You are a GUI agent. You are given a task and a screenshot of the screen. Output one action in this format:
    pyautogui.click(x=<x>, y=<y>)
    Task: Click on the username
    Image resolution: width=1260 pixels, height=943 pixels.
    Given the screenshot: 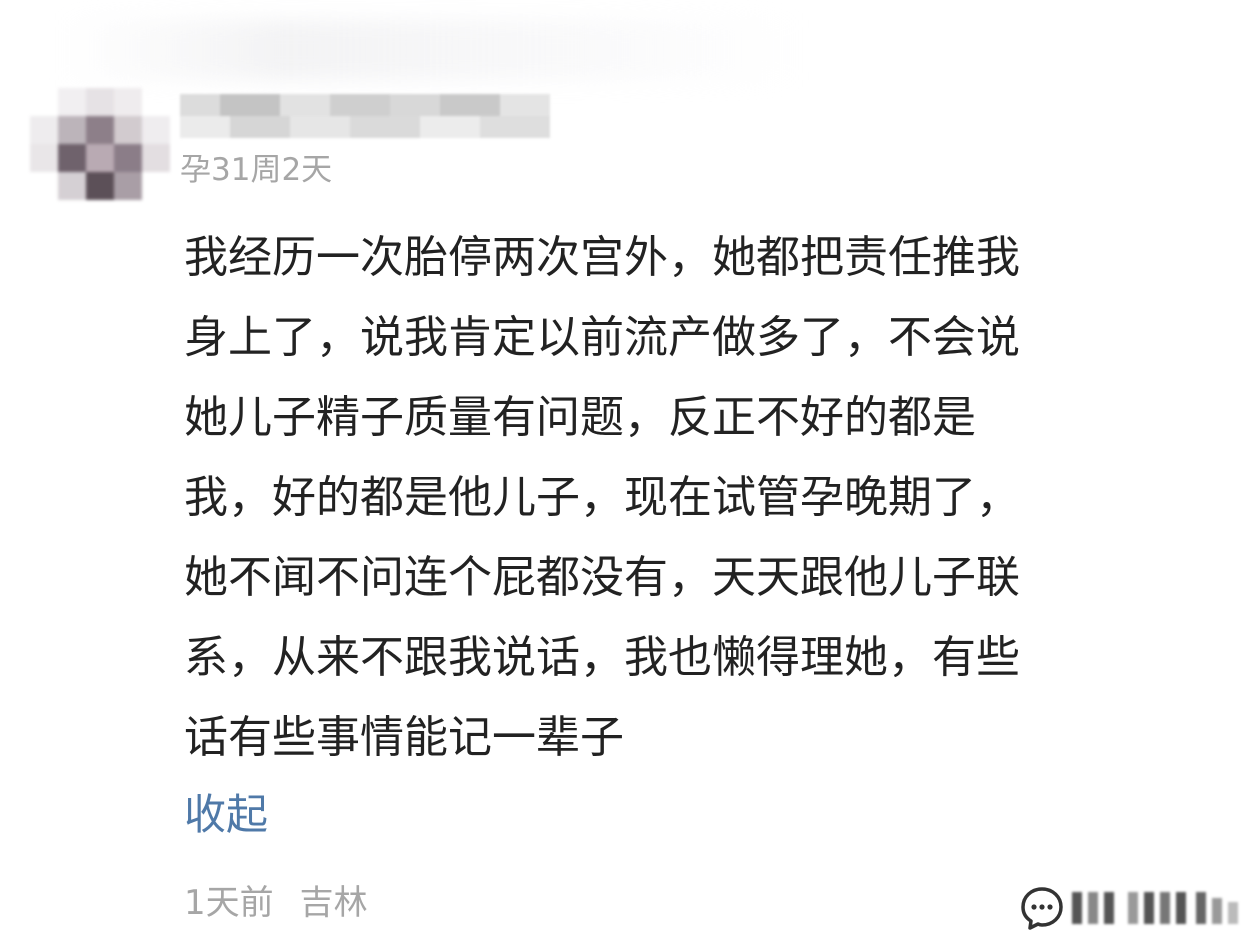 What is the action you would take?
    pyautogui.click(x=370, y=114)
    